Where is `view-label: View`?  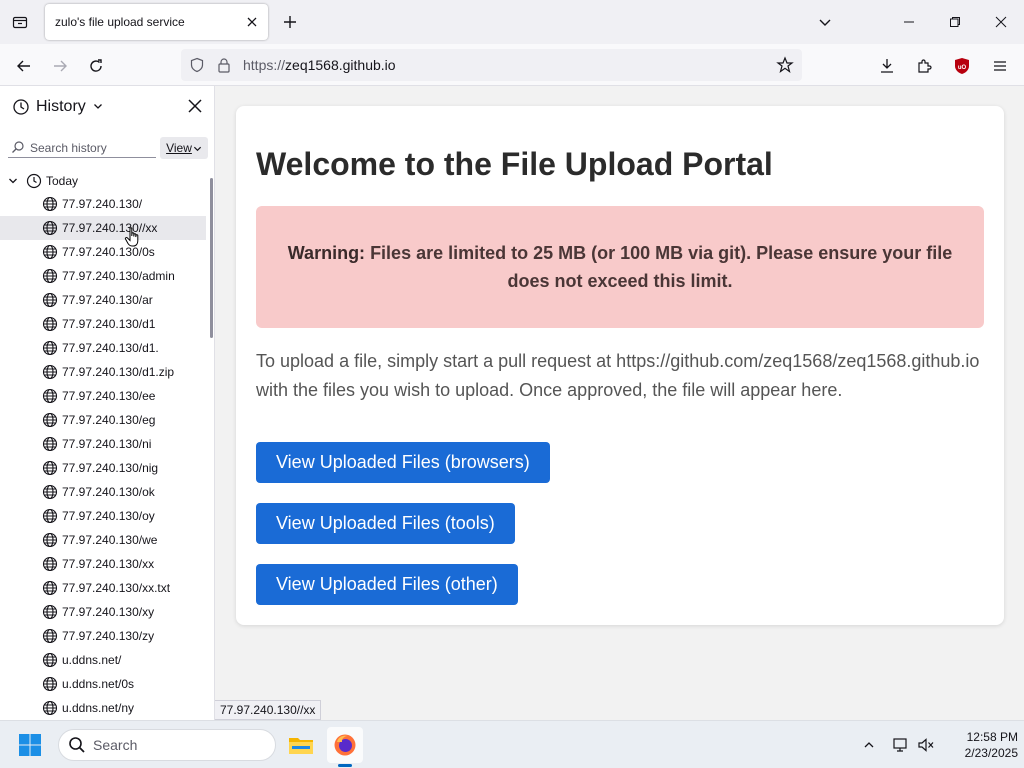 view-label: View is located at coordinates (179, 148).